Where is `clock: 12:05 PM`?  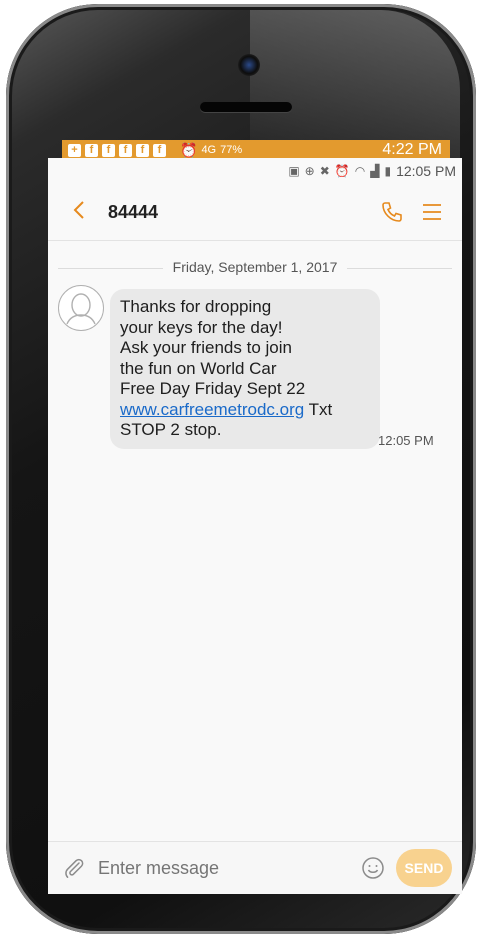
clock: 12:05 PM is located at coordinates (426, 171).